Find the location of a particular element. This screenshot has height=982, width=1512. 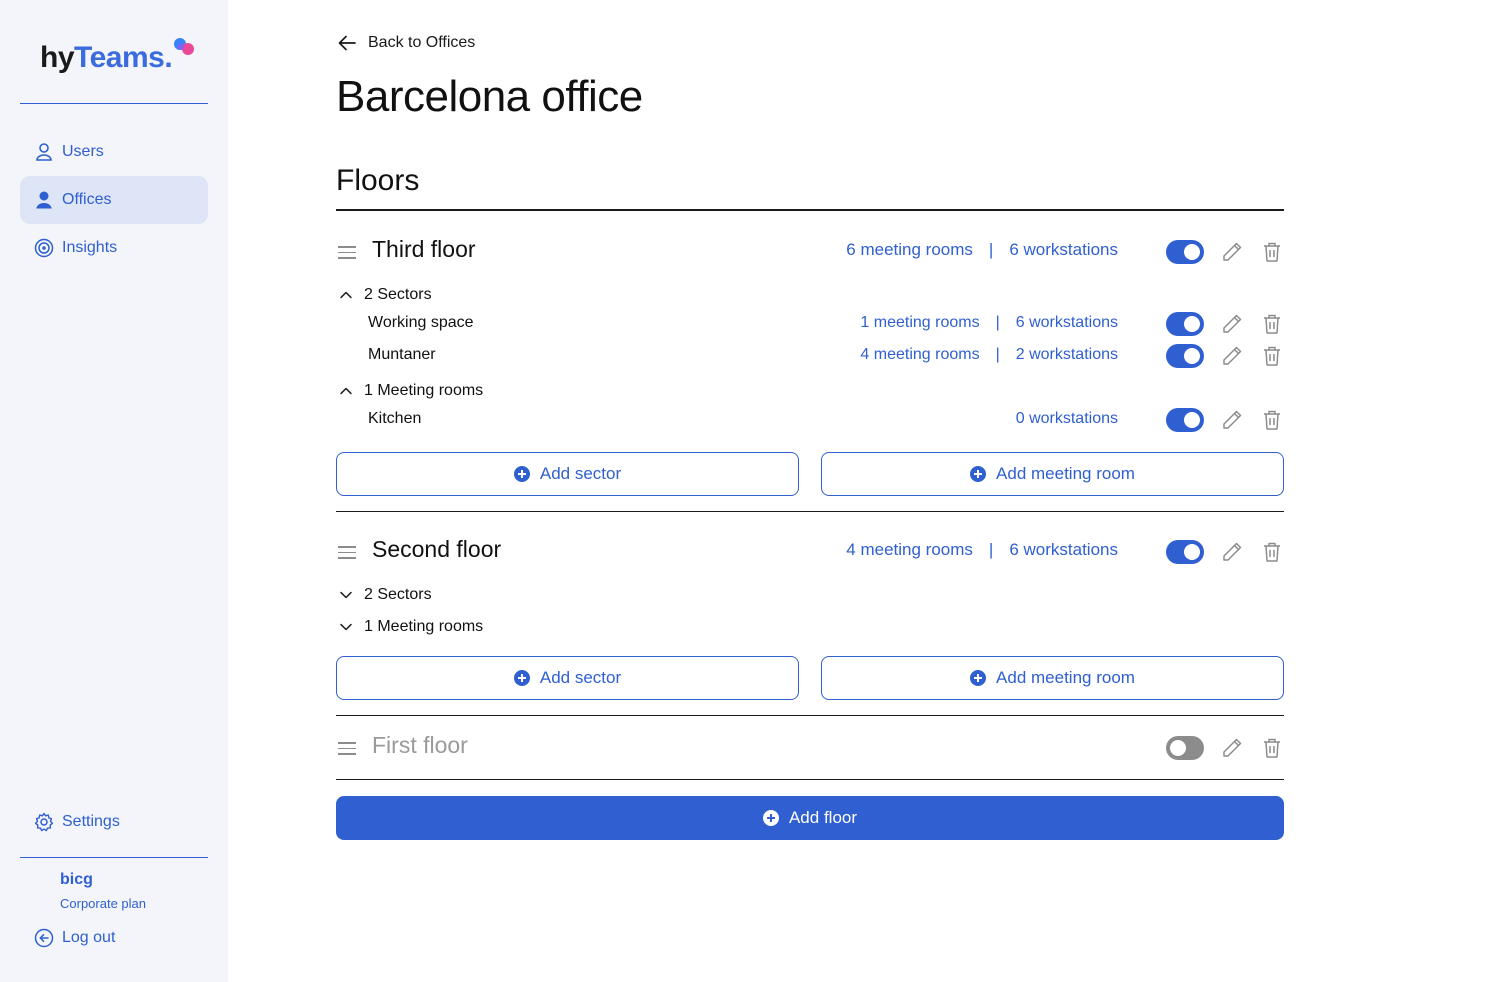

account-name: bicg is located at coordinates (76, 879).